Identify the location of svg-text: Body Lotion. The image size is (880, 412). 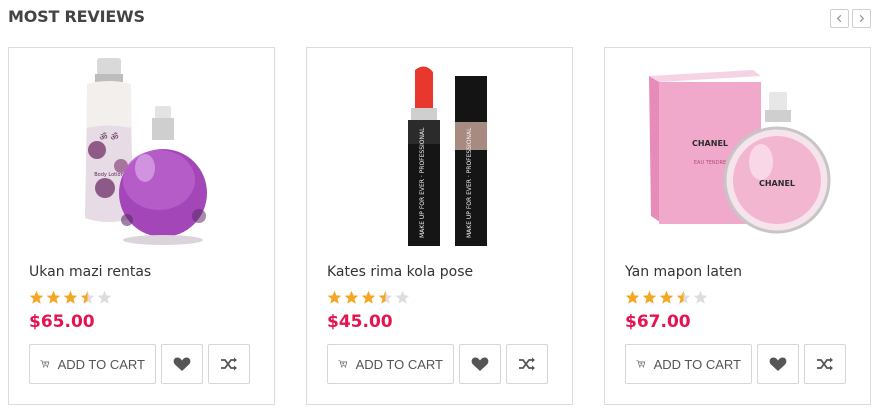
(109, 175).